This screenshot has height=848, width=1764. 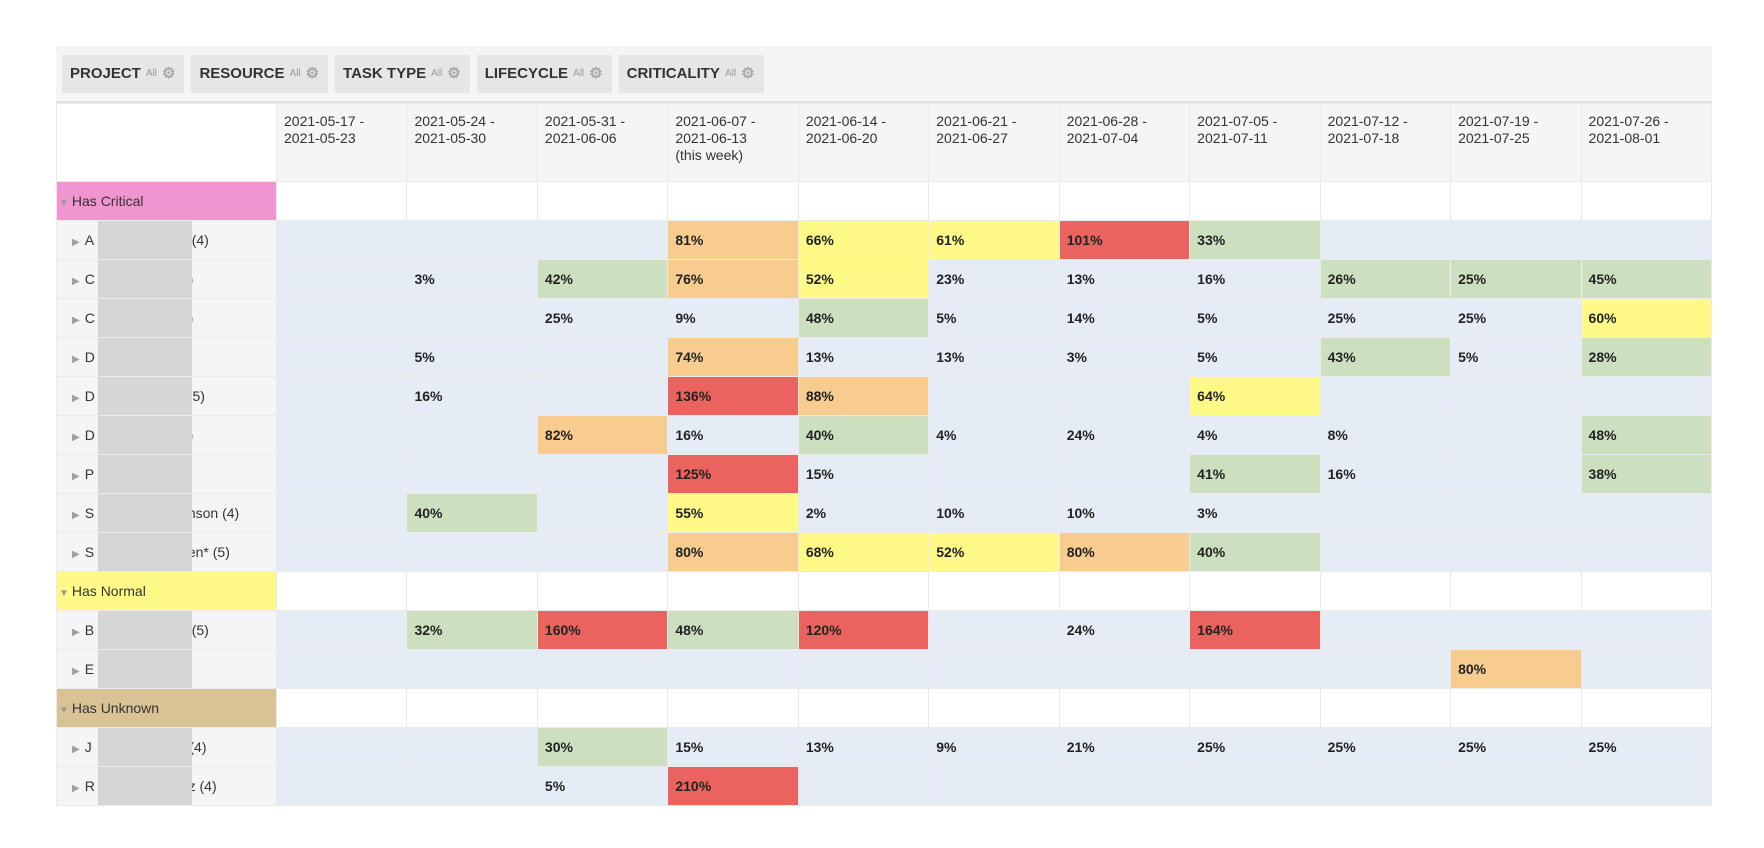 I want to click on resource-toggle: ▶E), so click(x=166, y=669).